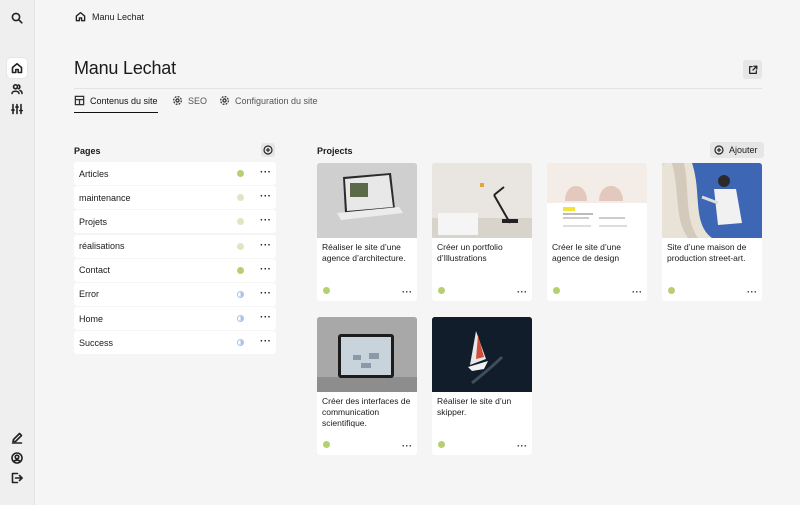 The width and height of the screenshot is (800, 505). Describe the element at coordinates (79, 100) in the screenshot. I see `layout-icon` at that location.